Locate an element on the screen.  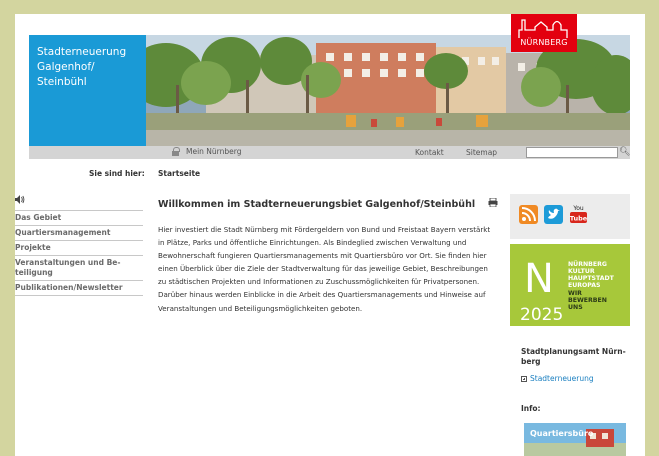
speaker-icon is located at coordinates (20, 200).